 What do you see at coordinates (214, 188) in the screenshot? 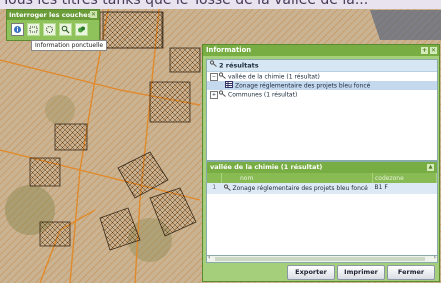
I see `row-number: 1` at bounding box center [214, 188].